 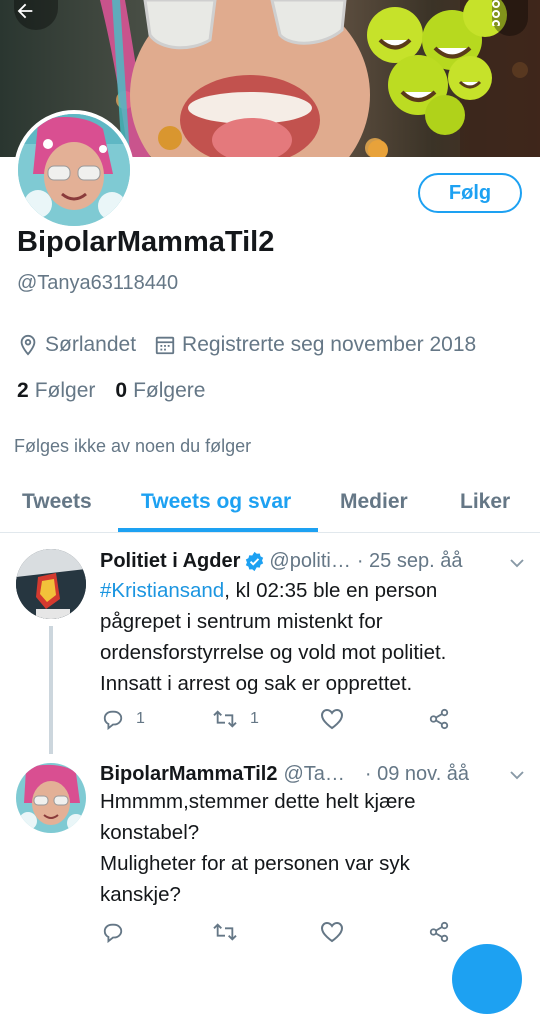 What do you see at coordinates (331, 590) in the screenshot?
I see `tweet-text-line: , kl 02:35 ble en person` at bounding box center [331, 590].